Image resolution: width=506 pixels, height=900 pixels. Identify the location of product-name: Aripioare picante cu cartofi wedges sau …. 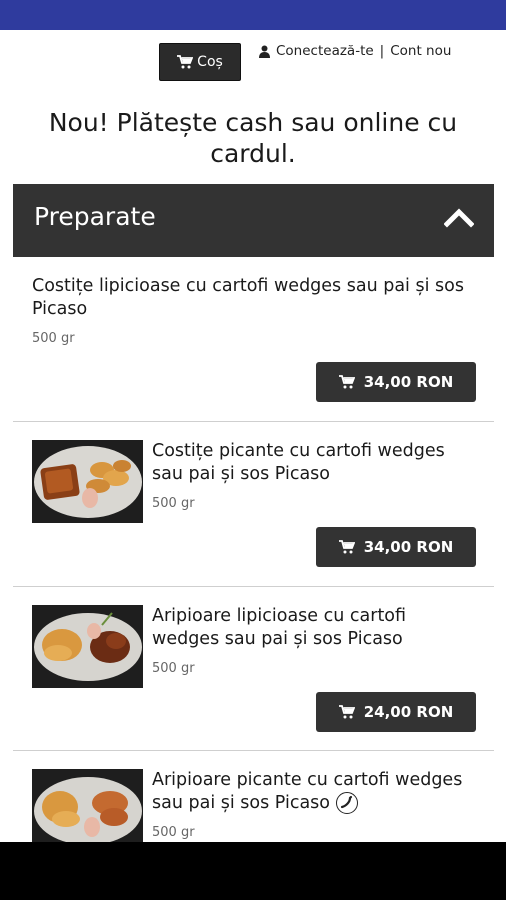
(317, 792).